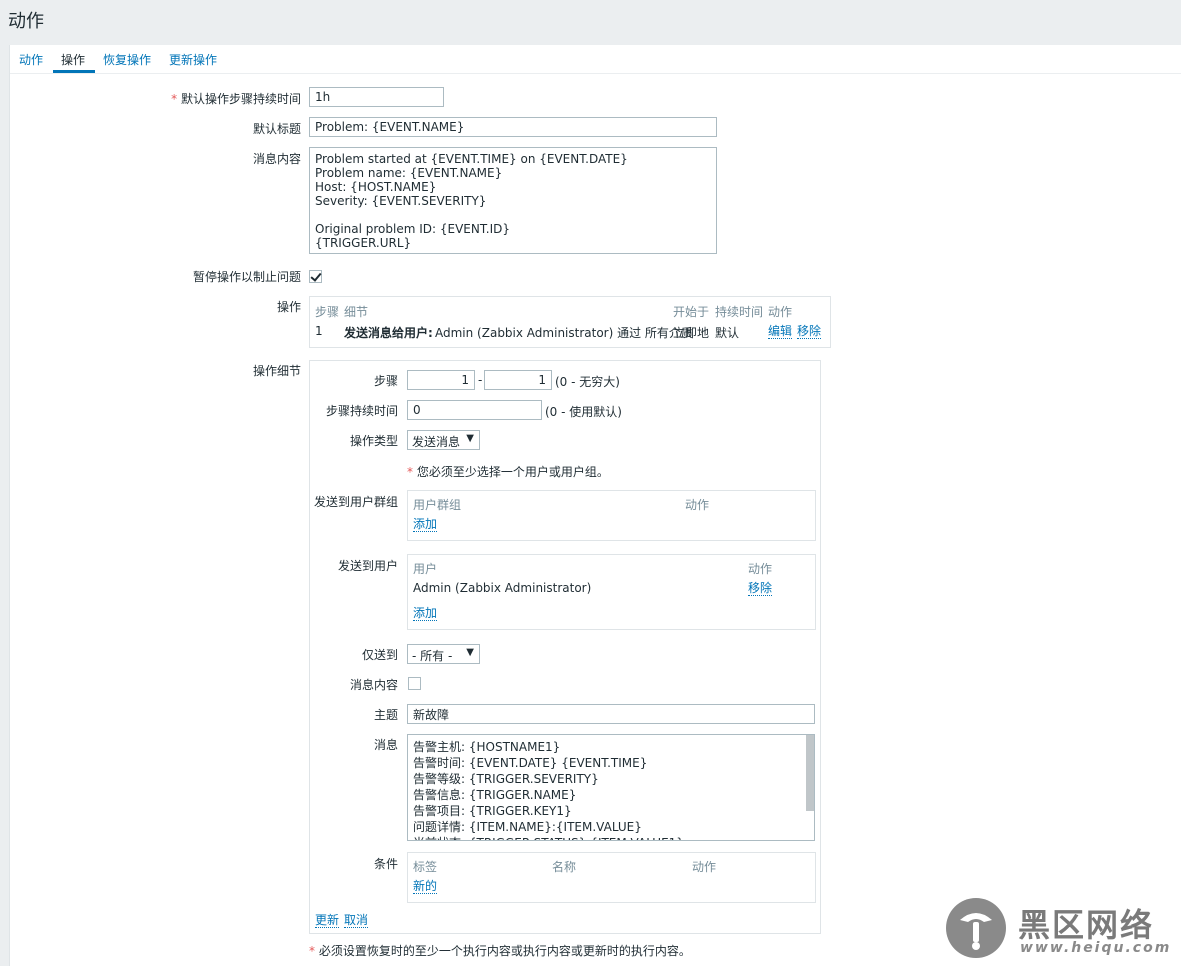  I want to click on steps-hint: (0 - 无穷大), so click(587, 382).